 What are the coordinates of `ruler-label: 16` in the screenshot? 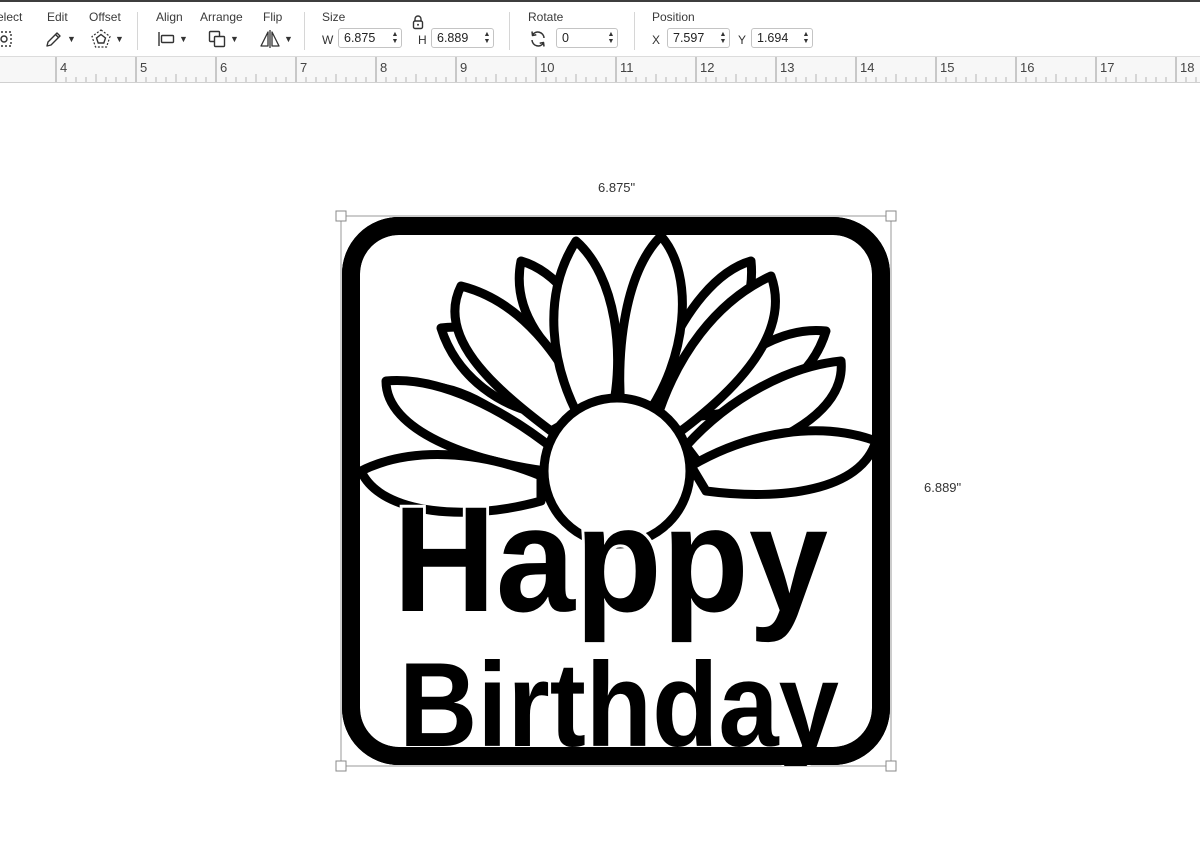 It's located at (1027, 67).